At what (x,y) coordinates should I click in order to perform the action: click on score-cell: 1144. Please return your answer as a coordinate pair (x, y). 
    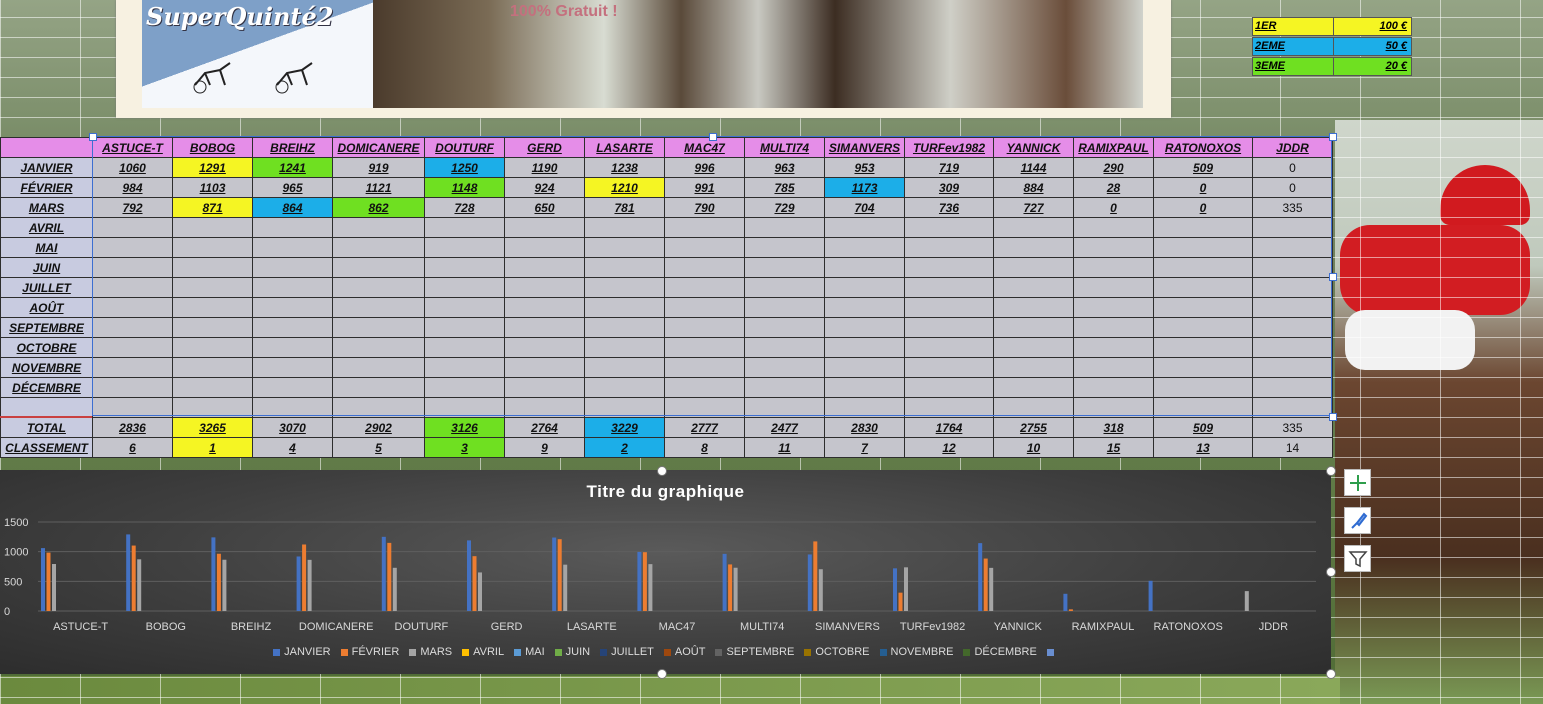
    Looking at the image, I should click on (1033, 167).